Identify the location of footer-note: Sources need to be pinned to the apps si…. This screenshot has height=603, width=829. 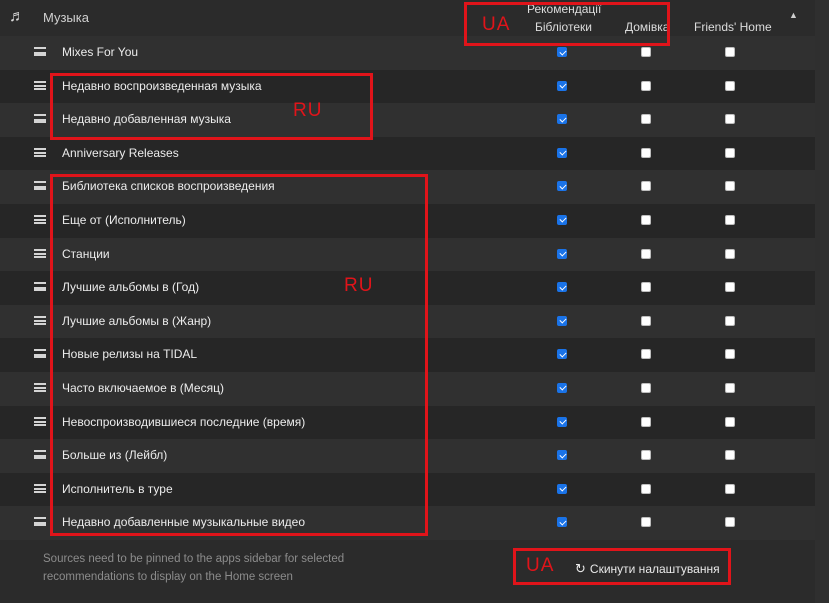
(194, 568).